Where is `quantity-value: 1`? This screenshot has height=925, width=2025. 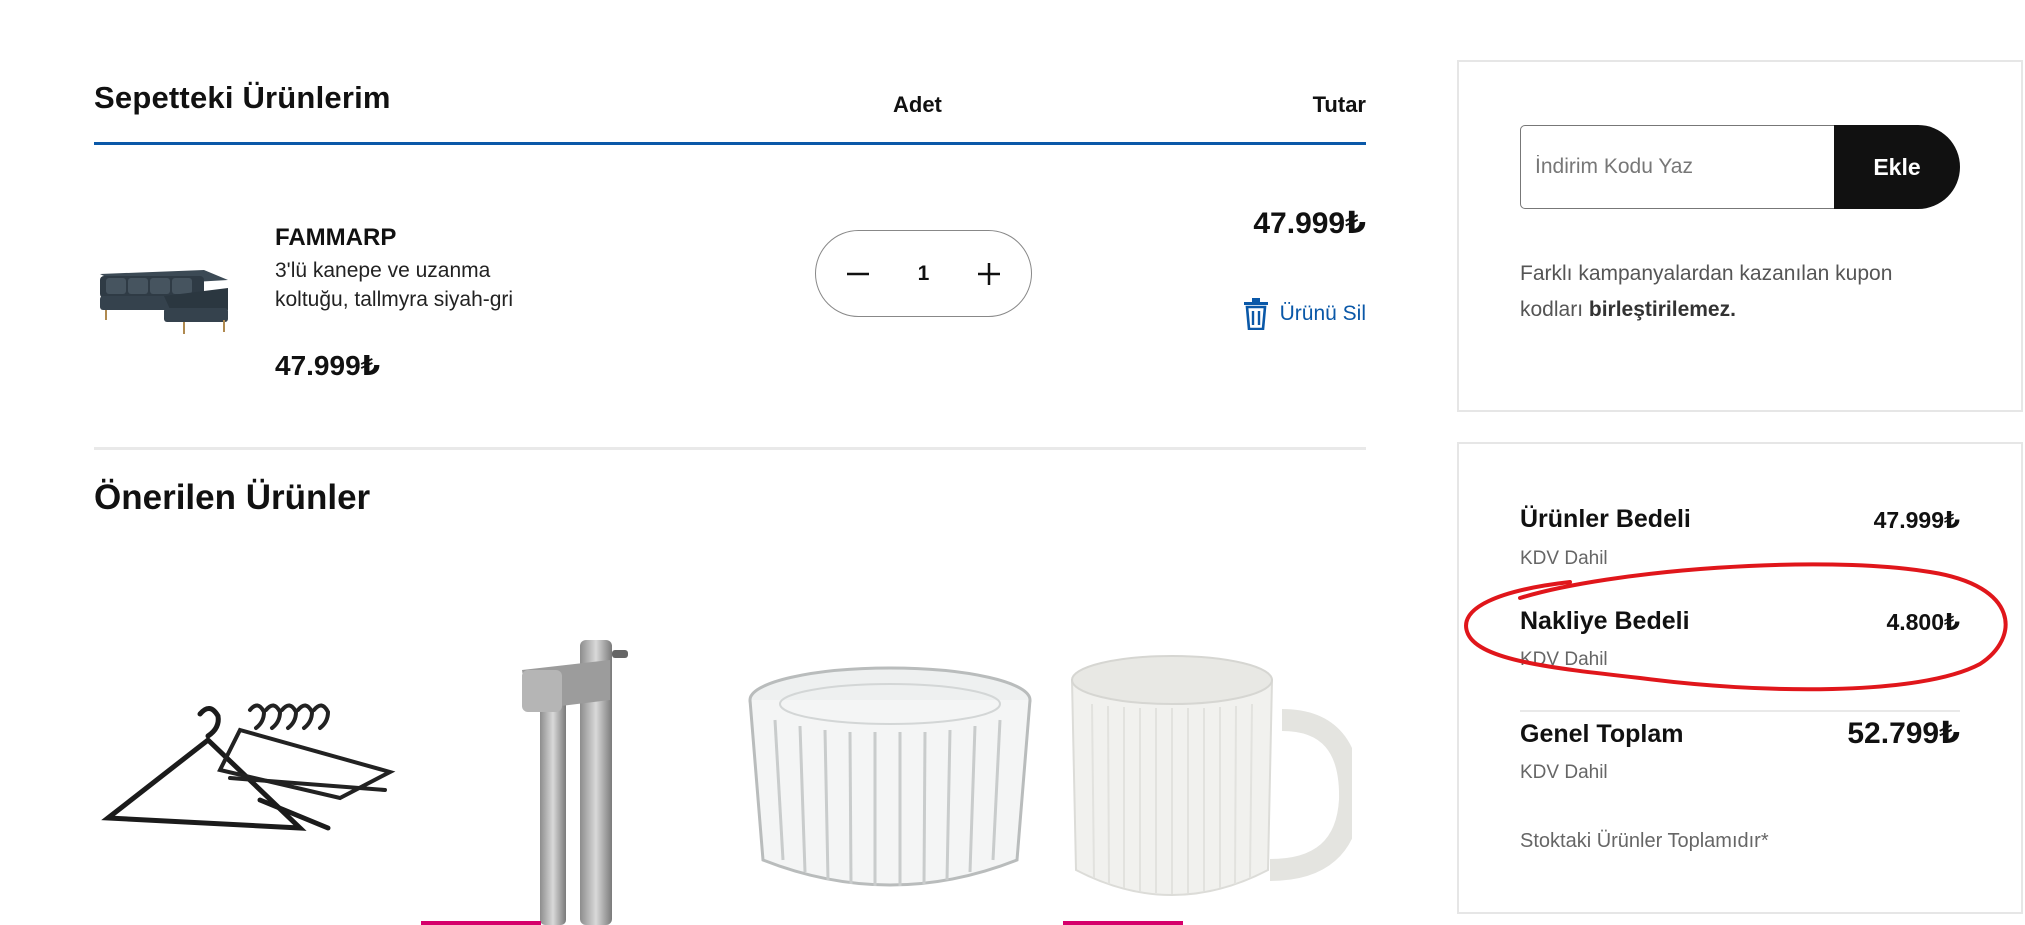
quantity-value: 1 is located at coordinates (923, 273).